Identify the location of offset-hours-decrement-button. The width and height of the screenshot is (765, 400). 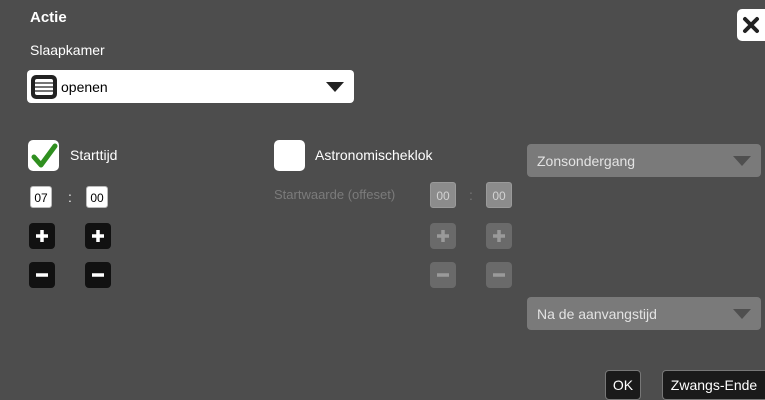
(443, 275).